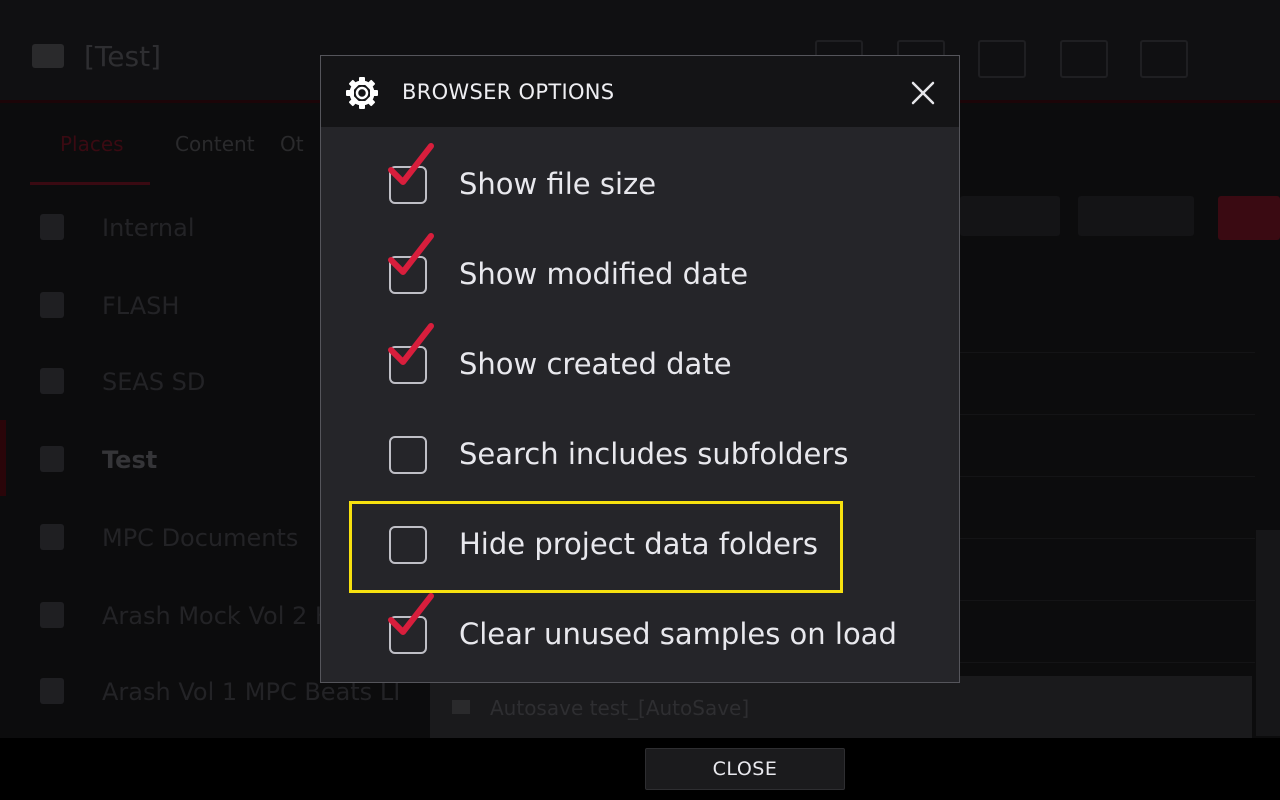 Image resolution: width=1280 pixels, height=800 pixels. Describe the element at coordinates (923, 93) in the screenshot. I see `close-icon` at that location.